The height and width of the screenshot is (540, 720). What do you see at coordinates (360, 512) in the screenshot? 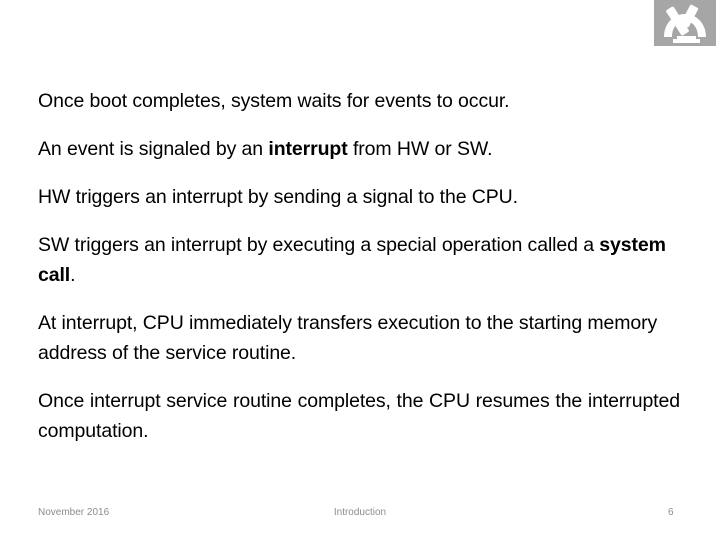
I see `footer-title: Introduction` at bounding box center [360, 512].